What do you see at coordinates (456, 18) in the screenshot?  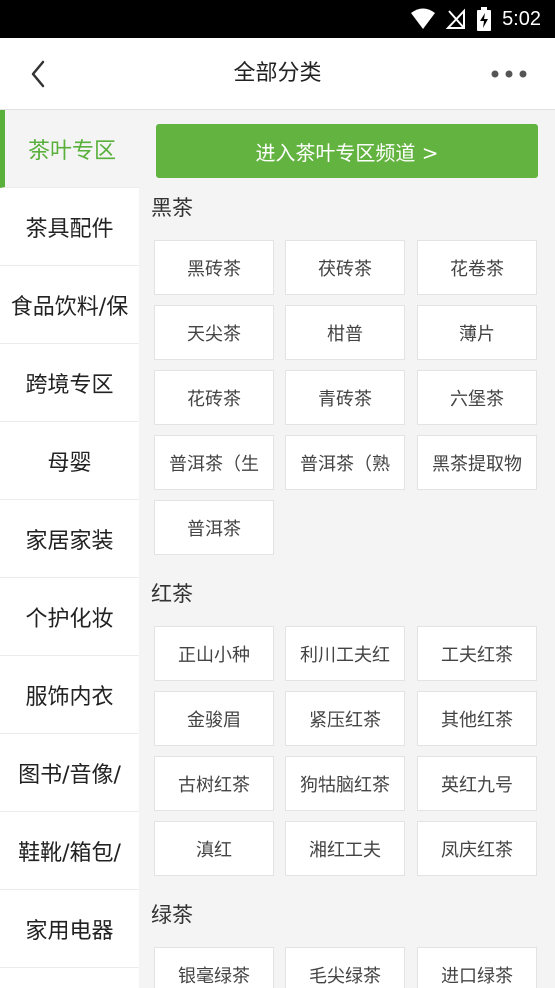 I see `no-signal-icon` at bounding box center [456, 18].